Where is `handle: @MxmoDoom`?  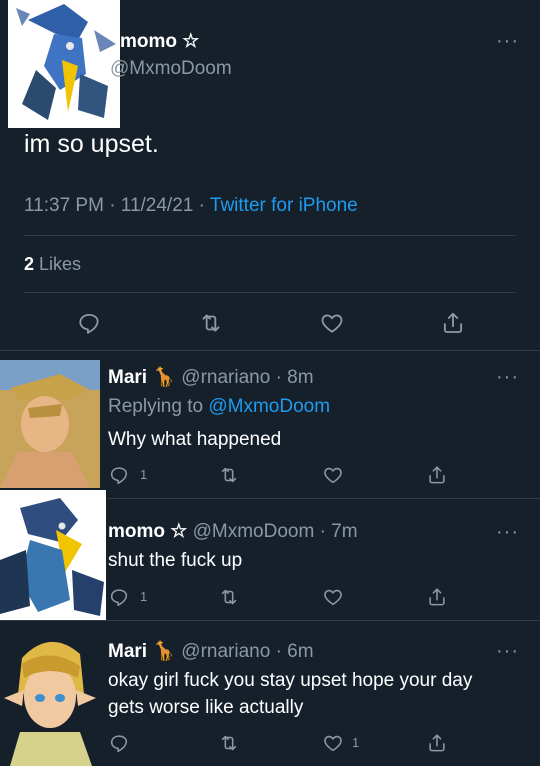
handle: @MxmoDoom is located at coordinates (171, 69).